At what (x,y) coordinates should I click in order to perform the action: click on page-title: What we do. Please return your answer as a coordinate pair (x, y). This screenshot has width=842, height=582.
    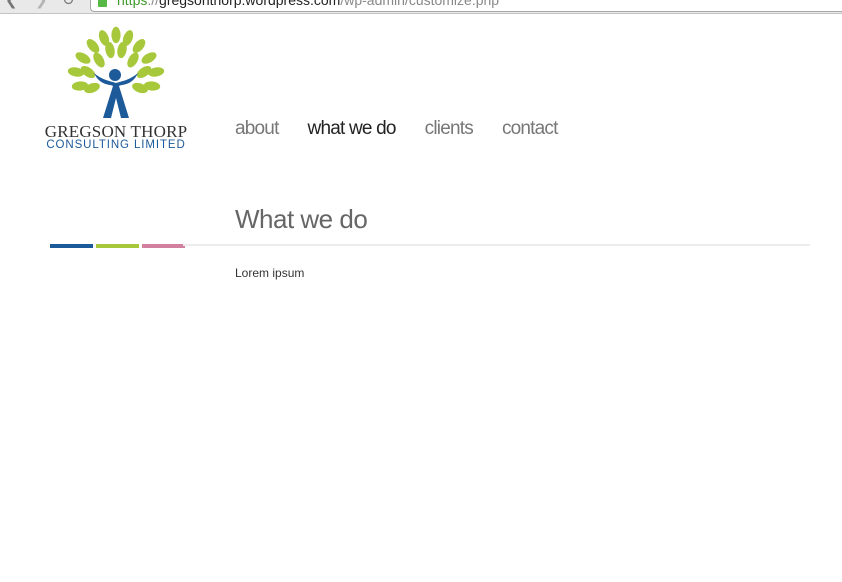
    Looking at the image, I should click on (301, 219).